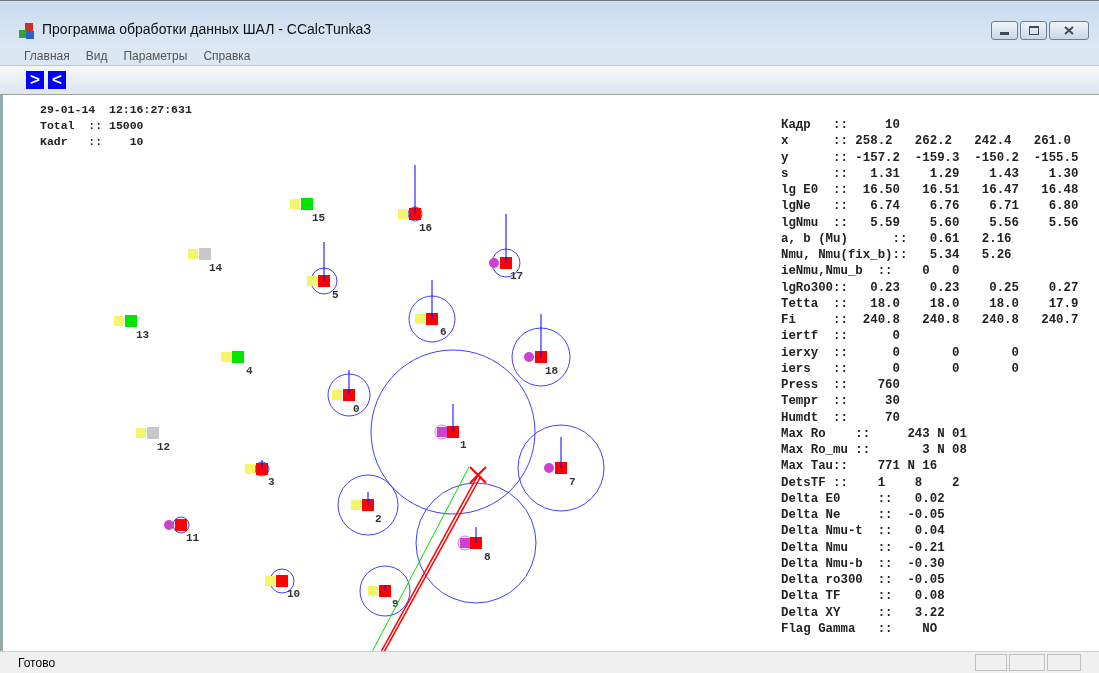  I want to click on detector-label: 0, so click(356, 409).